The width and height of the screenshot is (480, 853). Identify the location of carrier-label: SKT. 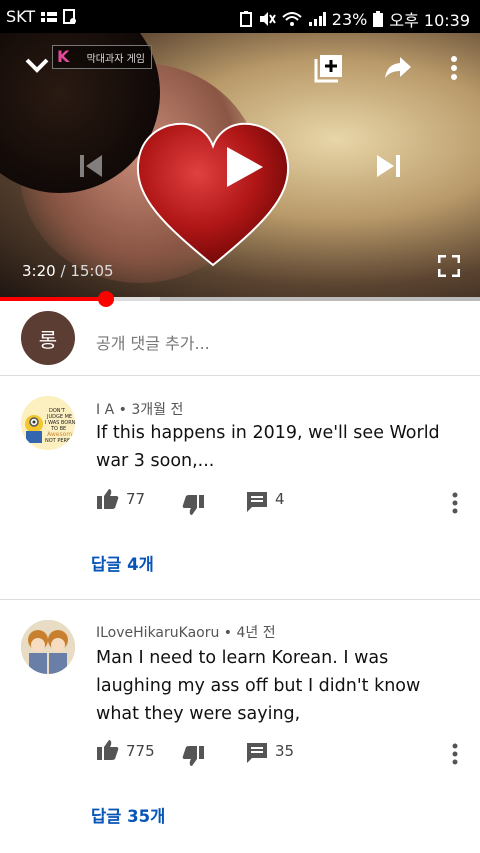
(21, 16).